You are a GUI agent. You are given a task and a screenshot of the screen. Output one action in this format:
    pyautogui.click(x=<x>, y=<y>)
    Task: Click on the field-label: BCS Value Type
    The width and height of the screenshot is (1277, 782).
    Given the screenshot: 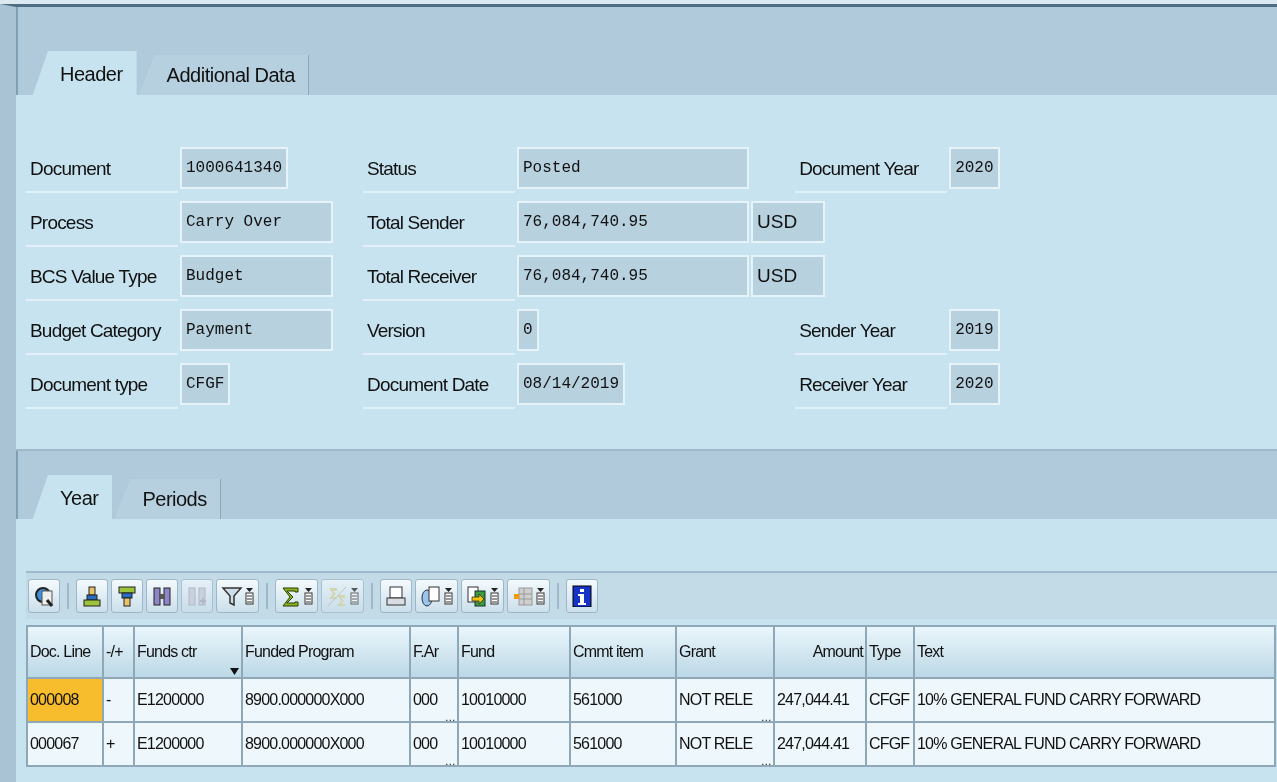 What is the action you would take?
    pyautogui.click(x=102, y=278)
    